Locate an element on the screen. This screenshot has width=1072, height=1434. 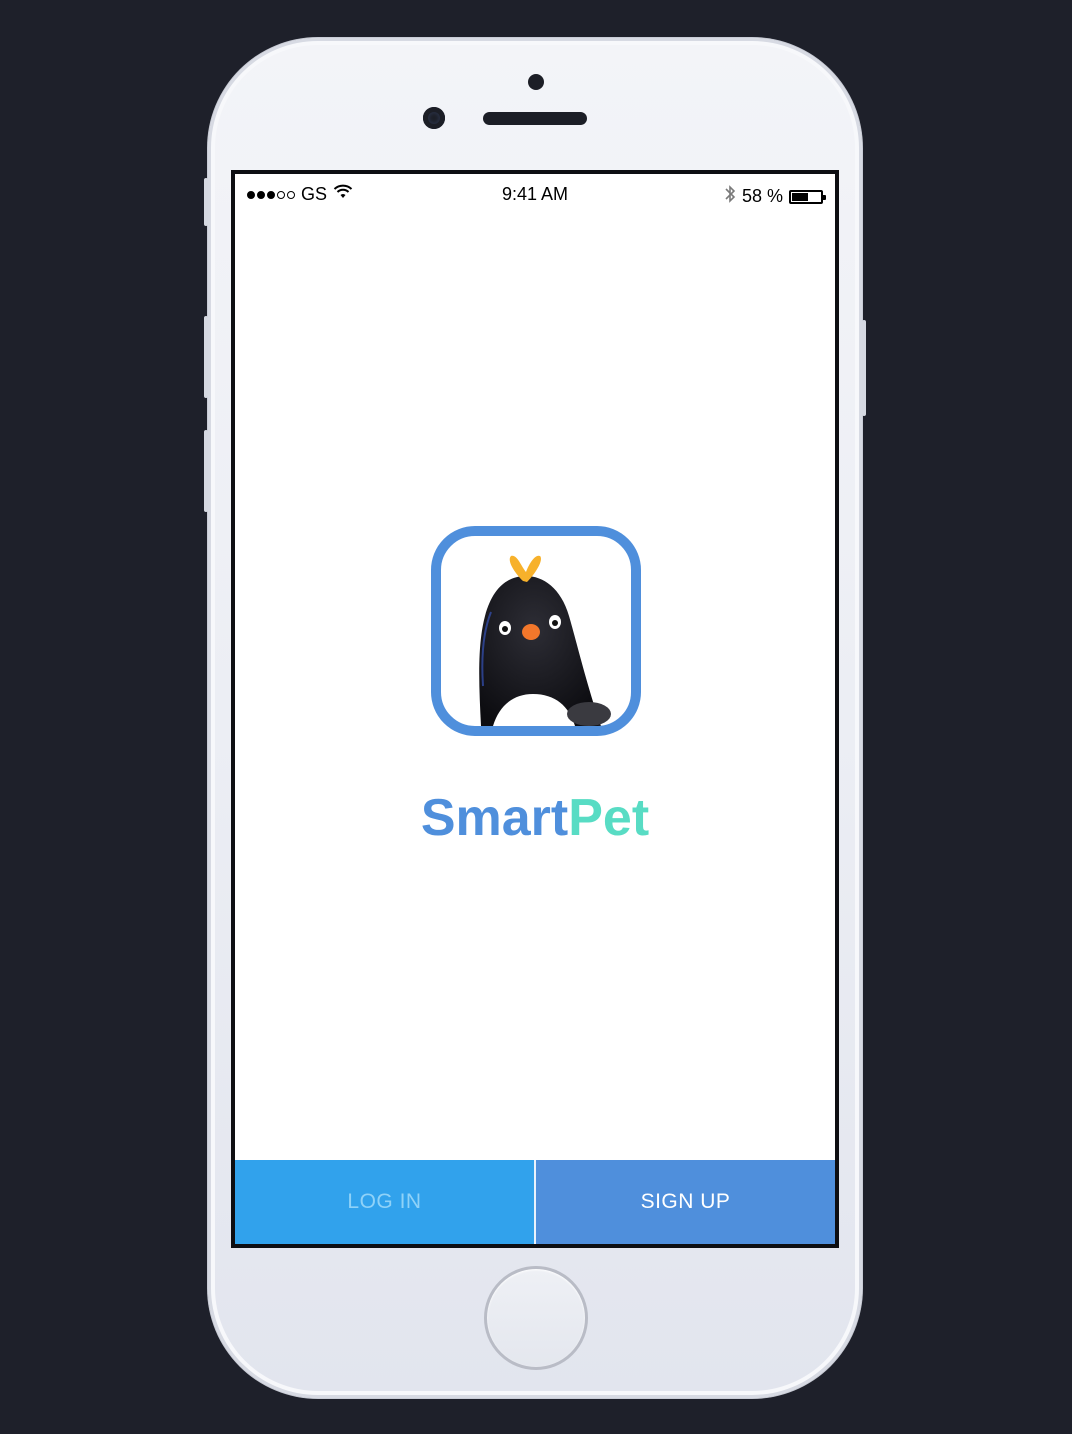
front-camera is located at coordinates (434, 118).